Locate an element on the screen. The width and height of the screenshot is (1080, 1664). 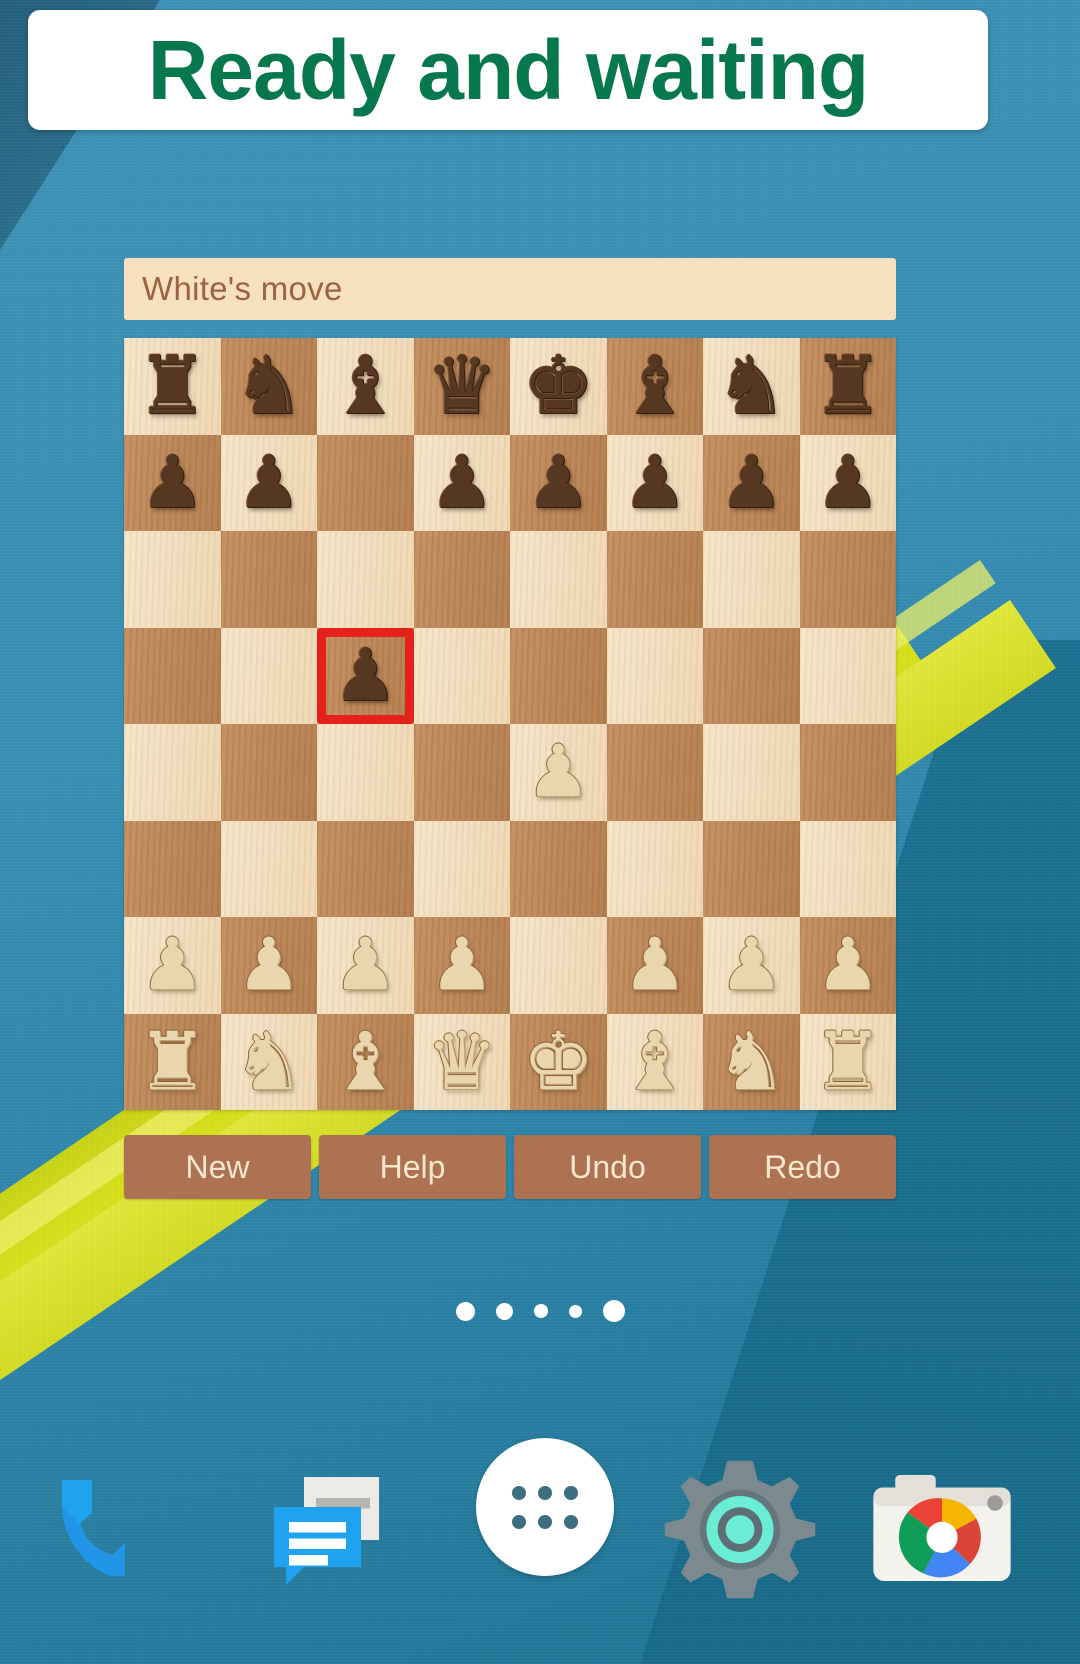
board-square-a2: ♟ is located at coordinates (172, 965).